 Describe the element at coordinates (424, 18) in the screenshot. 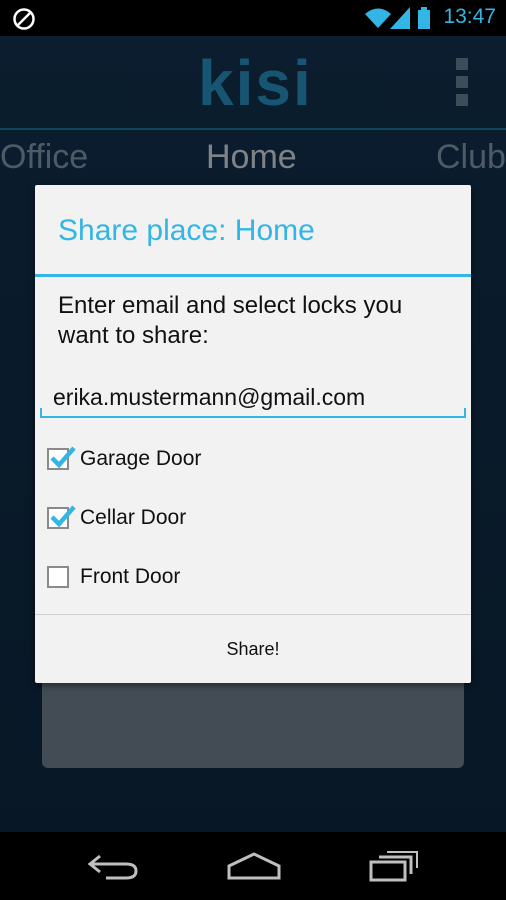

I see `battery-icon` at that location.